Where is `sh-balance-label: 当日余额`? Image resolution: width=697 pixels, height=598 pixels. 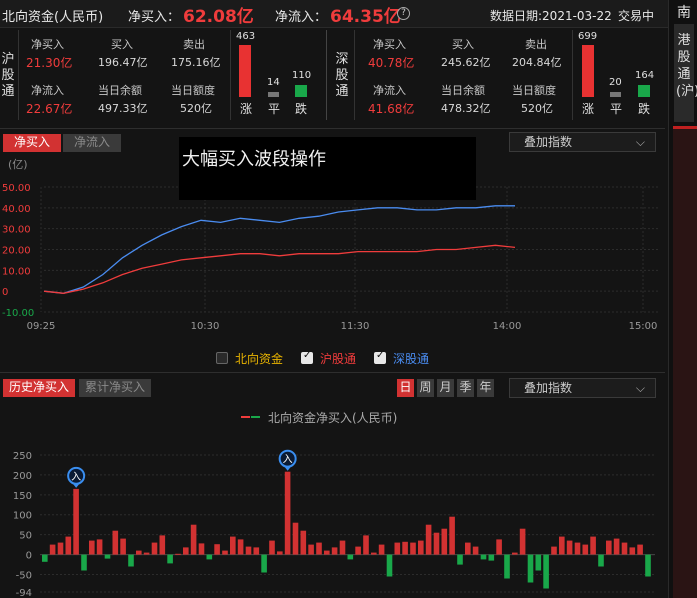
sh-balance-label: 当日余额 is located at coordinates (120, 90).